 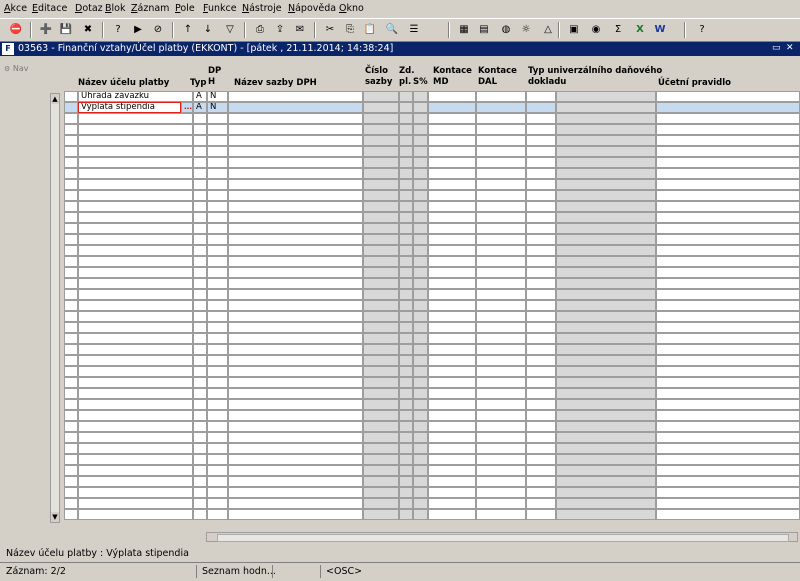 What do you see at coordinates (200, 96) in the screenshot?
I see `cell-typ: A` at bounding box center [200, 96].